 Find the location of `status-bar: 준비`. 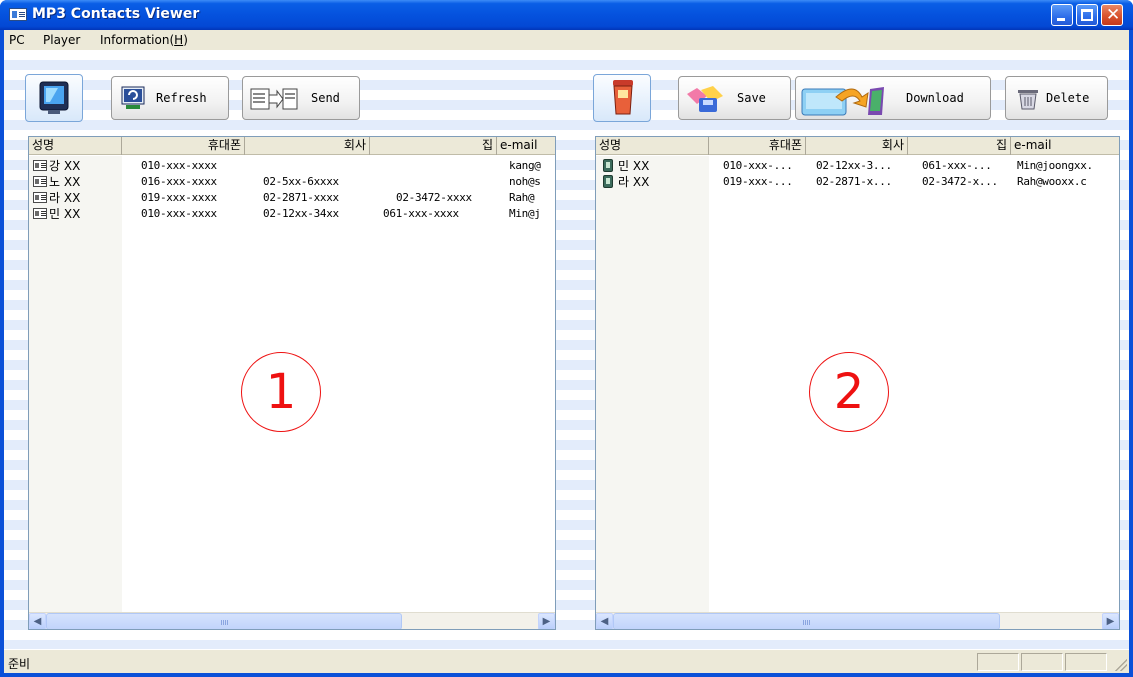

status-bar: 준비 is located at coordinates (566, 661).